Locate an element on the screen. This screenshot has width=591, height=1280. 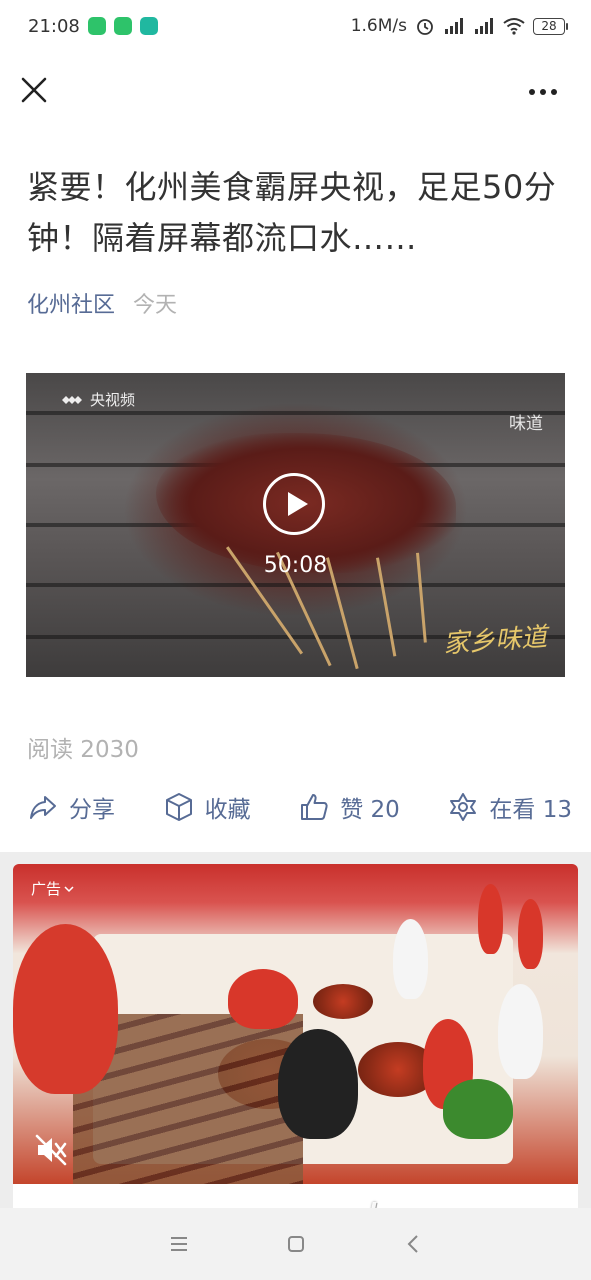
ad-dish-table is located at coordinates (343, 1001).